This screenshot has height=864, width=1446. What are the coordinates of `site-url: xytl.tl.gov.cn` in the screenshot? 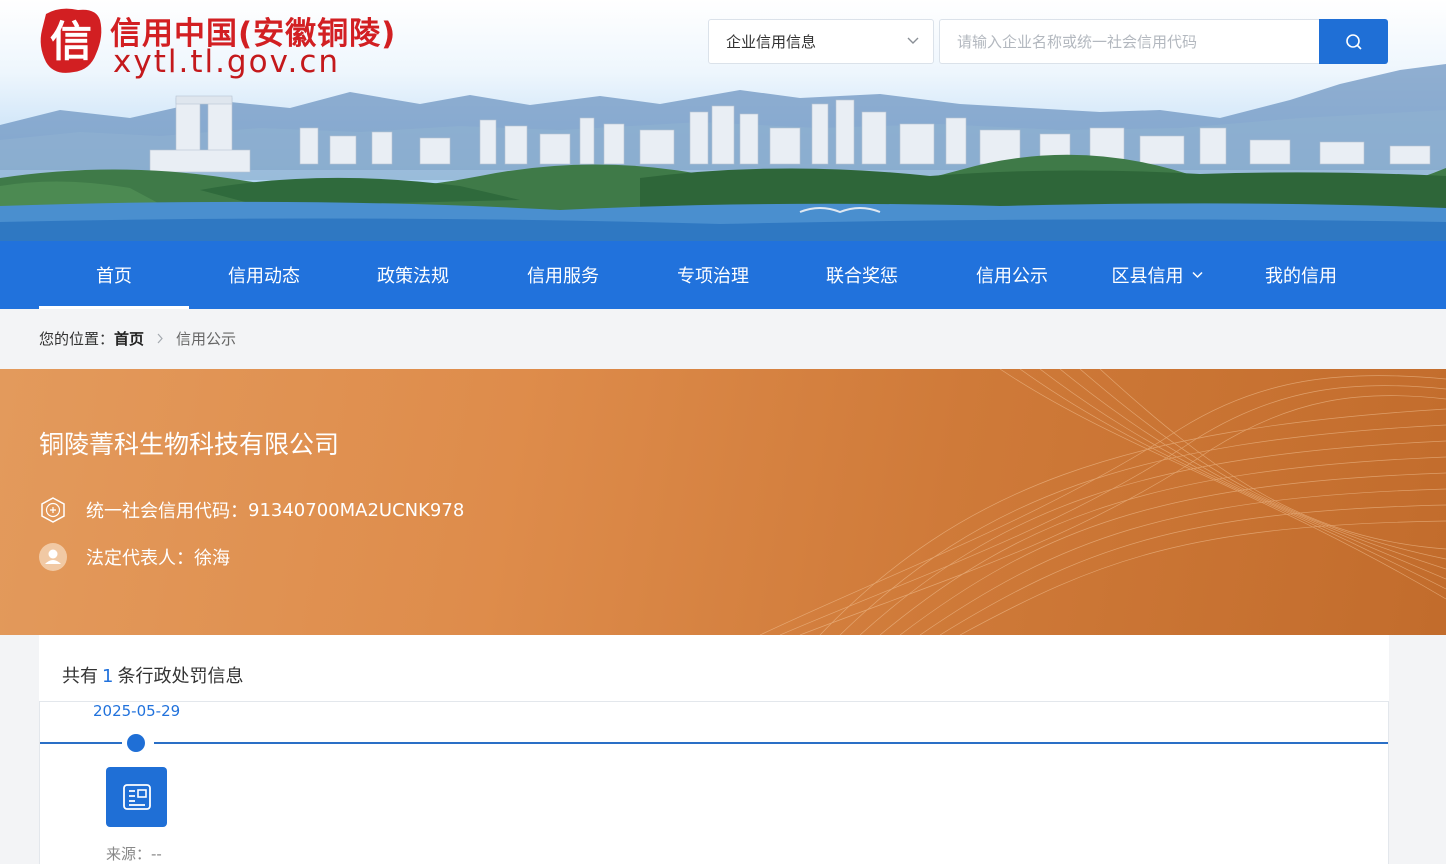 It's located at (227, 62).